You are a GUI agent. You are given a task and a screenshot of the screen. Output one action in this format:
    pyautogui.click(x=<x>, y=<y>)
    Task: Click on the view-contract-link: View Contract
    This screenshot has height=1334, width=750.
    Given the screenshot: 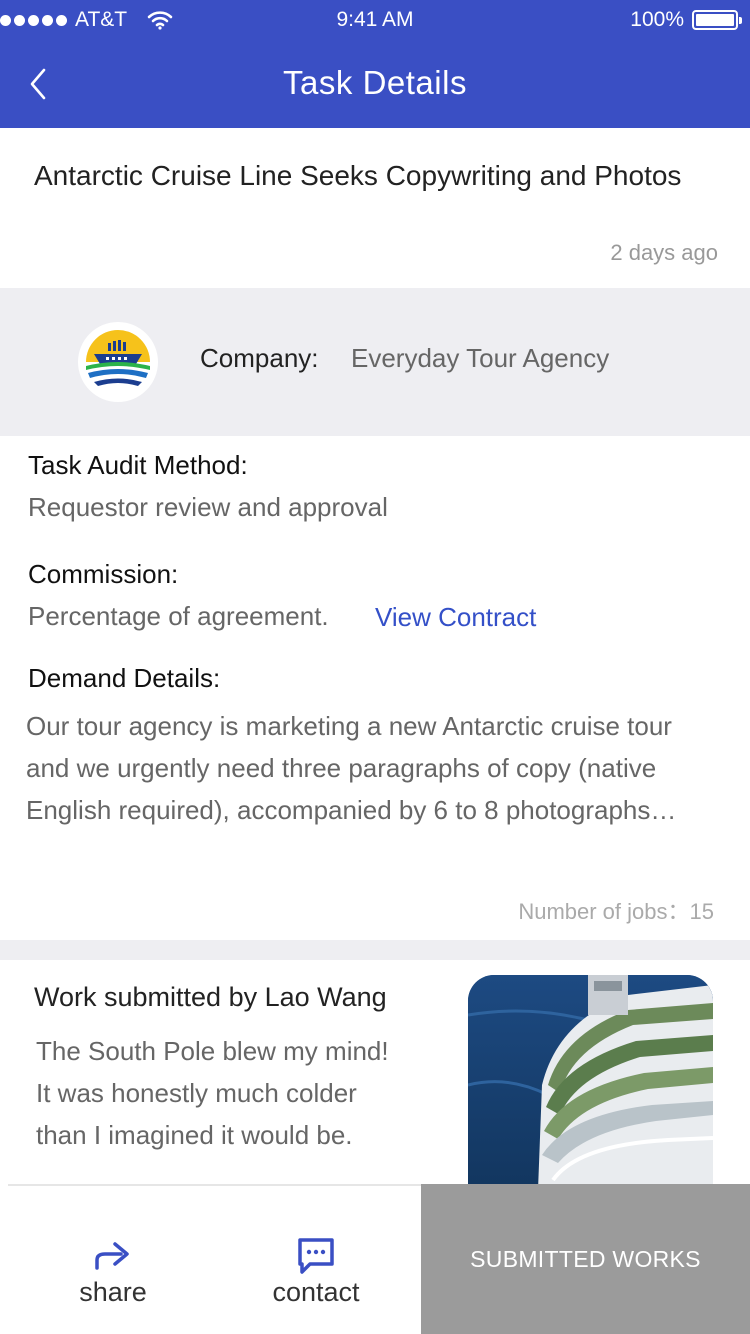 What is the action you would take?
    pyautogui.click(x=455, y=617)
    